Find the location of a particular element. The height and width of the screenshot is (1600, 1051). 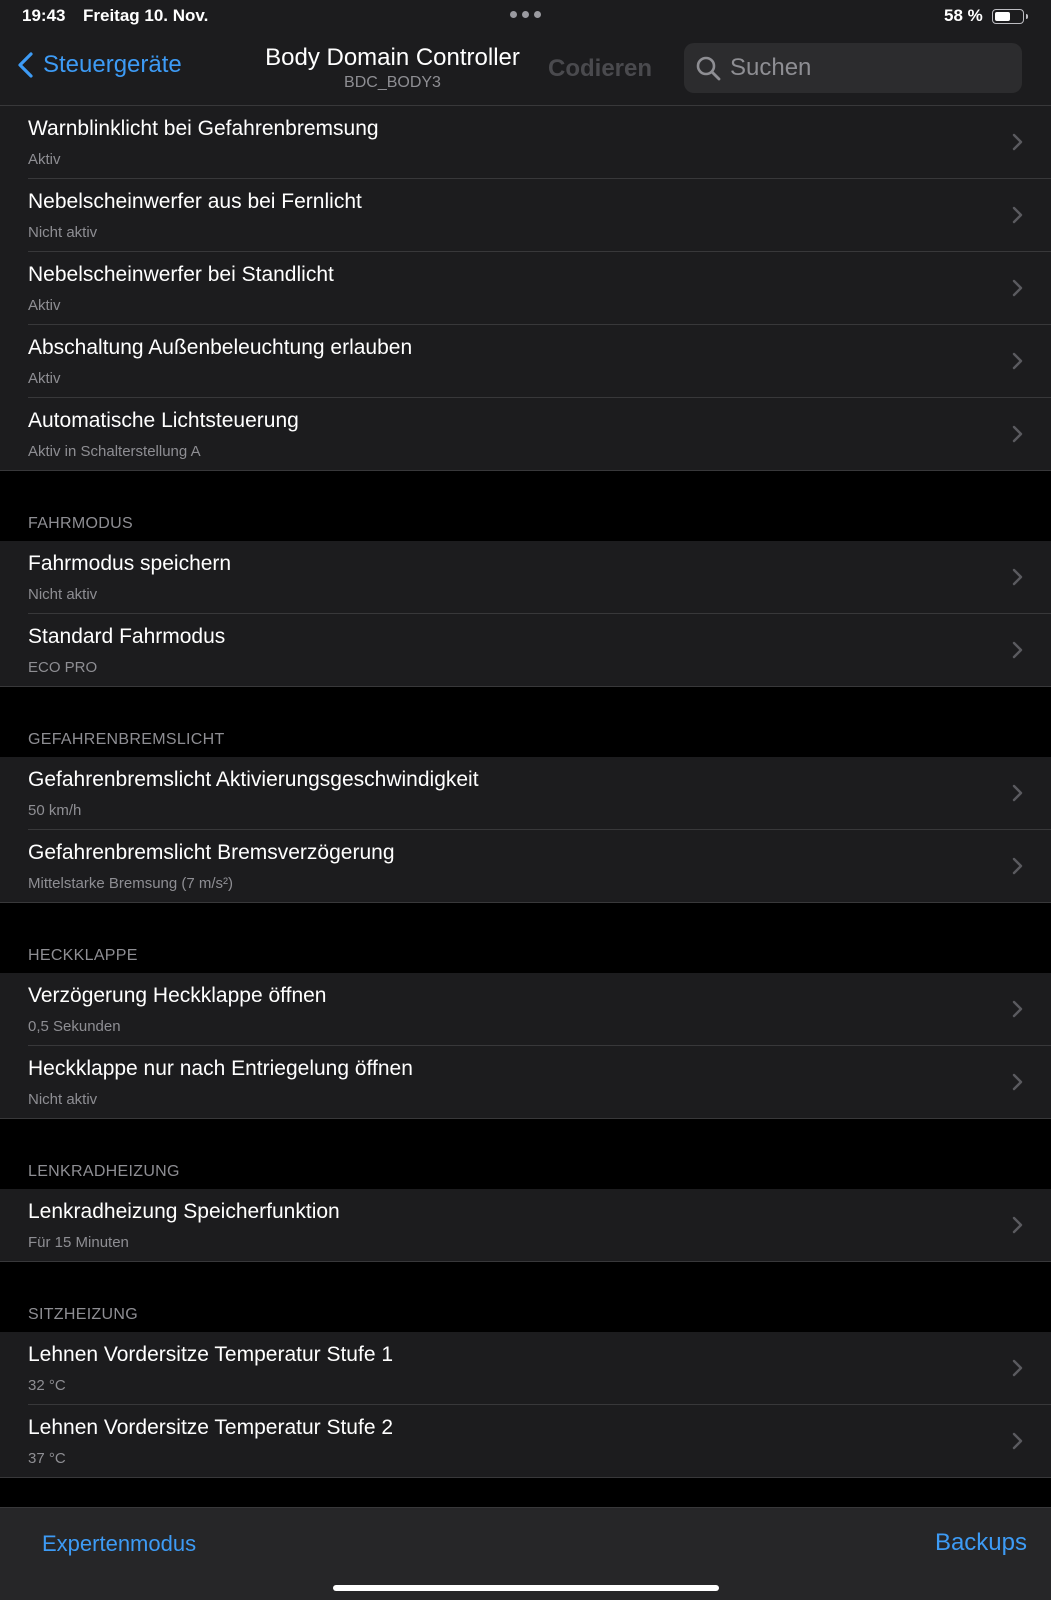

setting-row: Warnblinklicht bei Gefahrenbremsung Aktiv is located at coordinates (525, 142).